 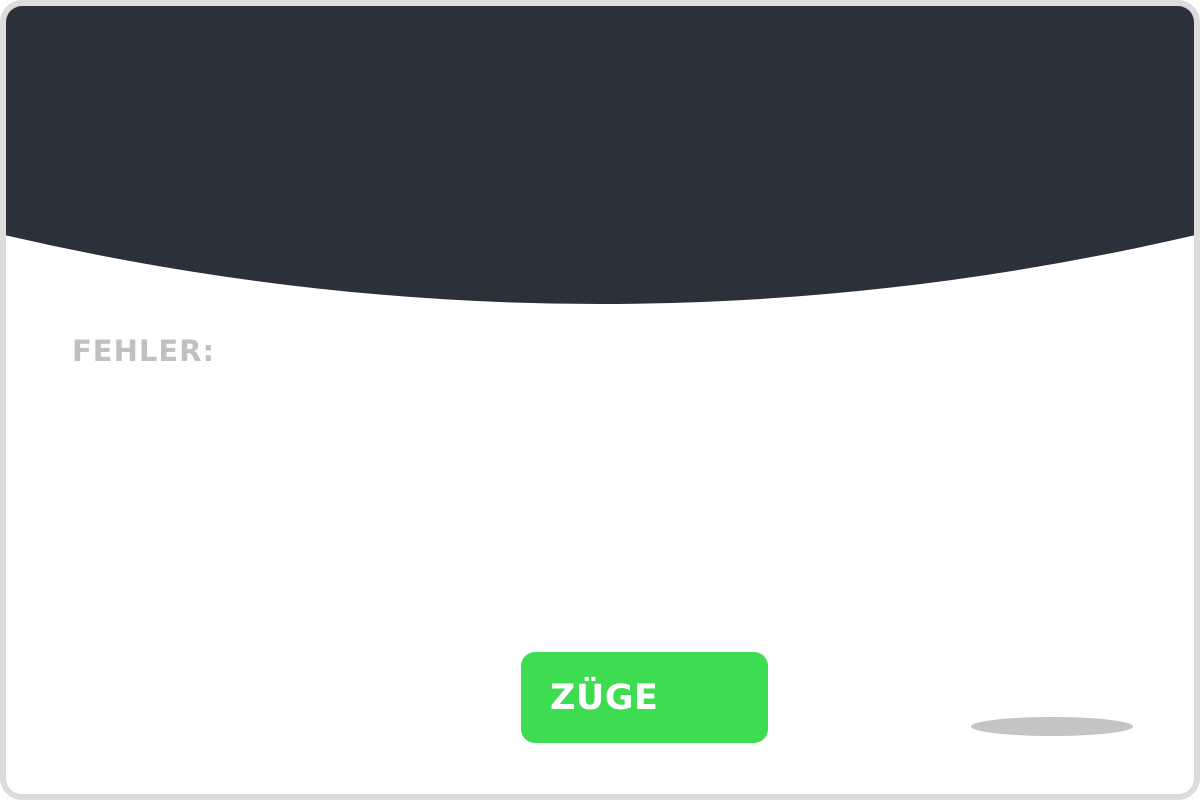 I want to click on moves-button: ZÜGE, so click(x=644, y=697).